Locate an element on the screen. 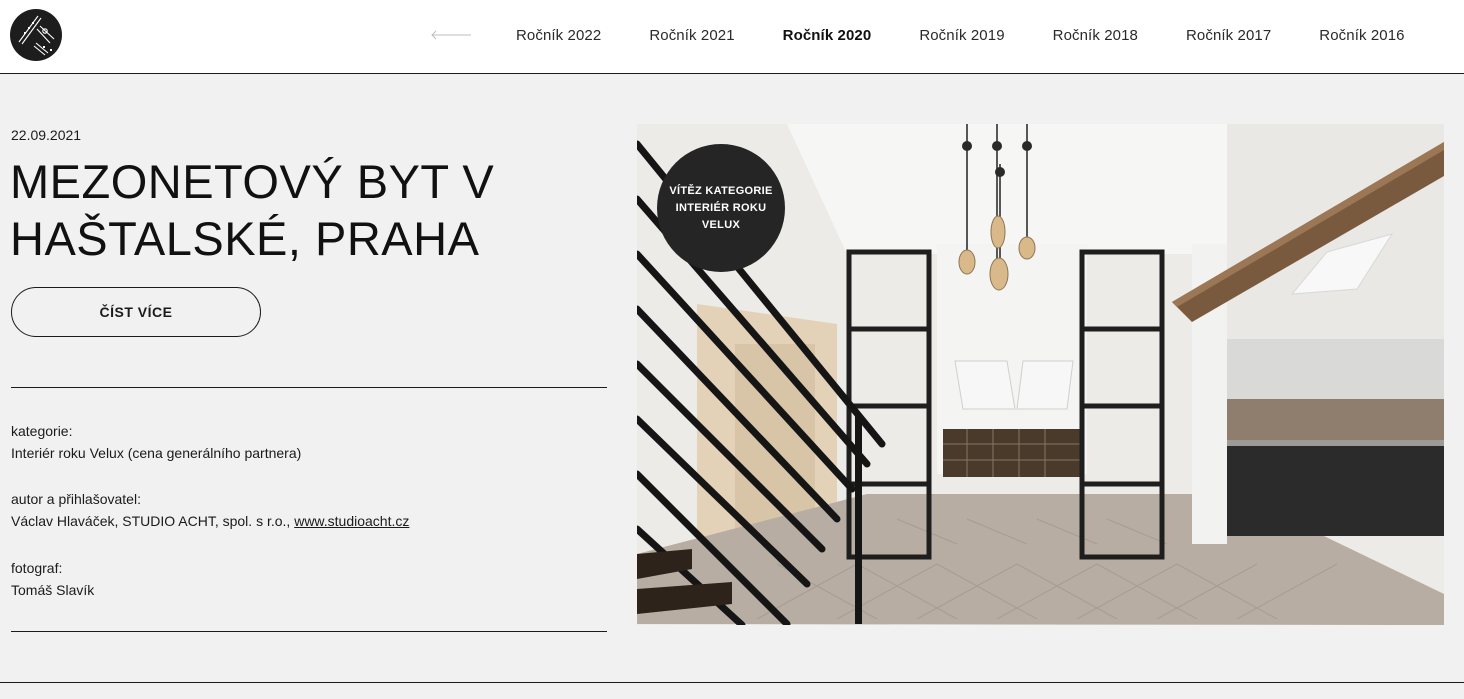 The width and height of the screenshot is (1464, 699). article-title: MEZONETOVÝ BYT V HAŠTALSKÉ, PRAHA is located at coordinates (252, 210).